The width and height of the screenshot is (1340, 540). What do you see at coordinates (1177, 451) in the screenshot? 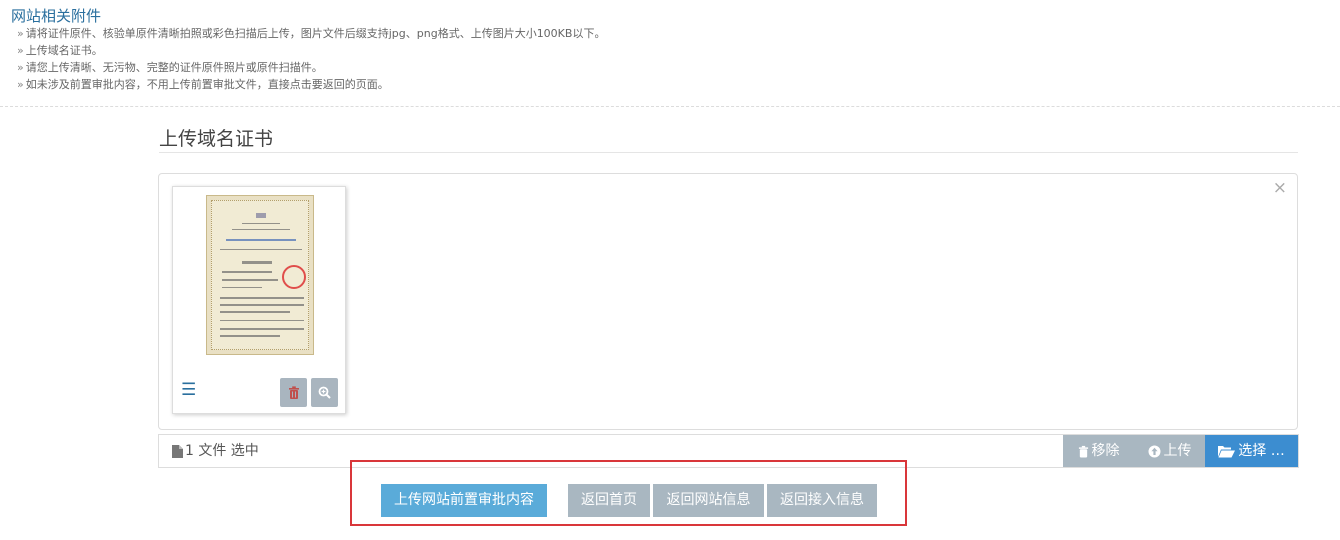
I see `upload-label: 上传` at bounding box center [1177, 451].